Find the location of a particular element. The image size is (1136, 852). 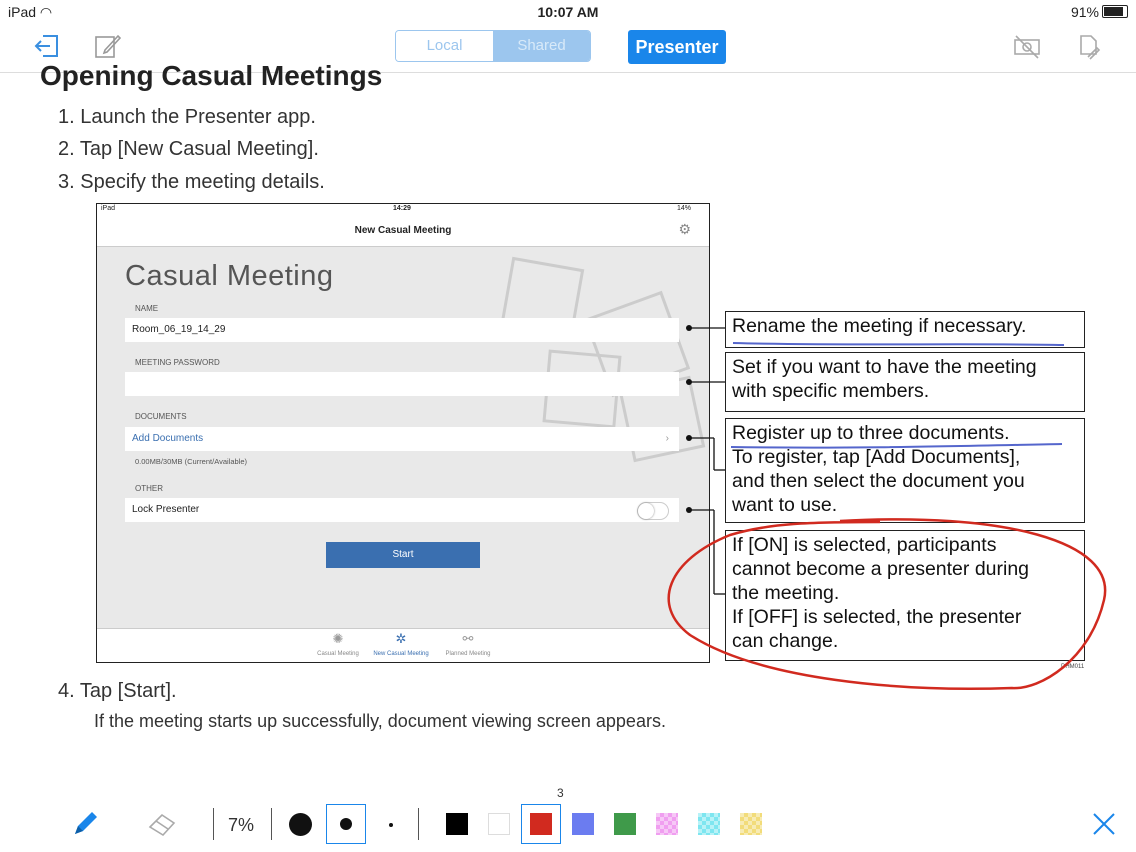

color-pink-highlighter is located at coordinates (667, 824).